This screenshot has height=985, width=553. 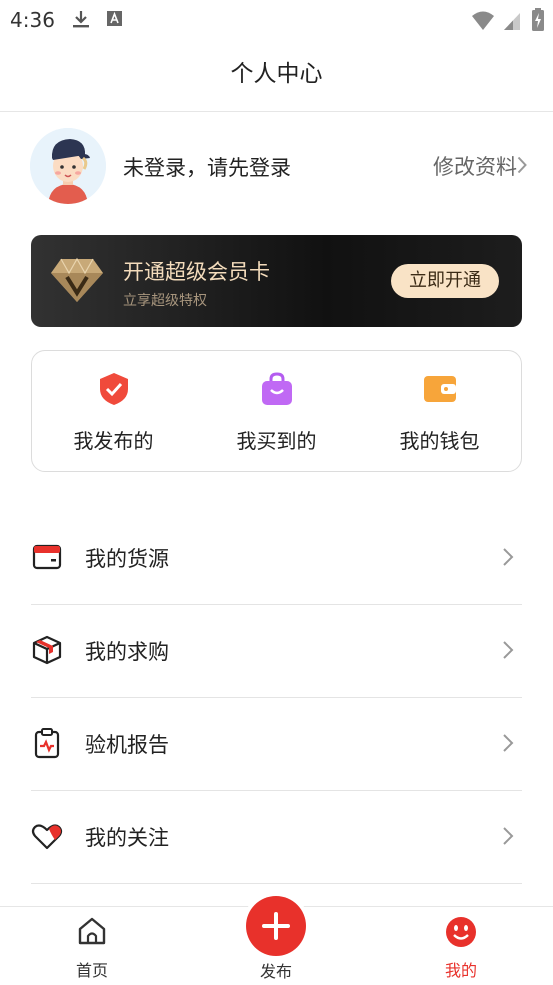 I want to click on package-box-icon, so click(x=47, y=650).